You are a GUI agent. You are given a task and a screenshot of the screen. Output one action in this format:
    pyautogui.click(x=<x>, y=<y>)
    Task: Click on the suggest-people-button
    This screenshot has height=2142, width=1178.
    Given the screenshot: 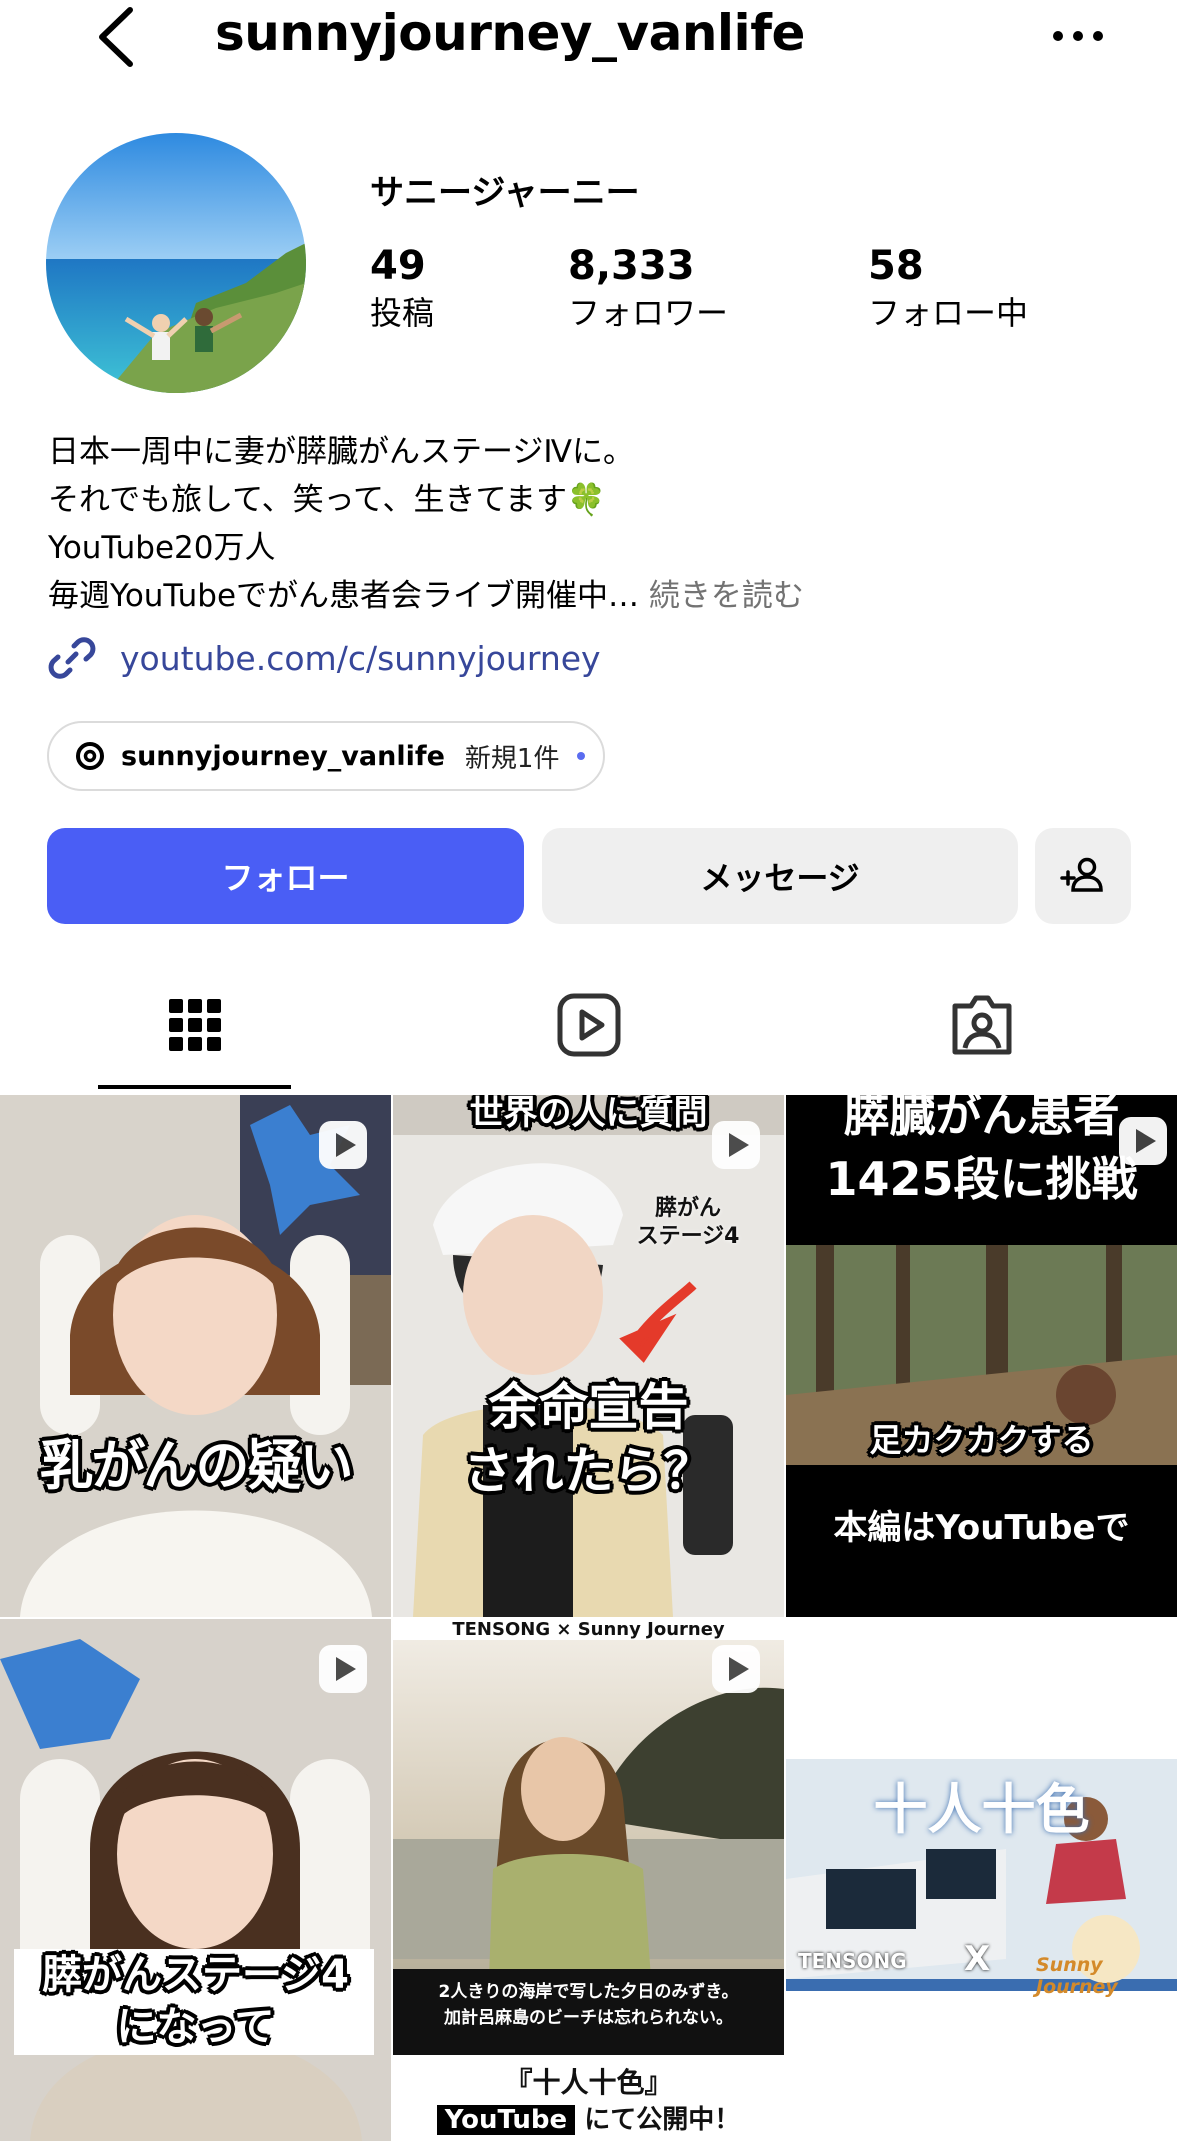 What is the action you would take?
    pyautogui.click(x=1083, y=876)
    